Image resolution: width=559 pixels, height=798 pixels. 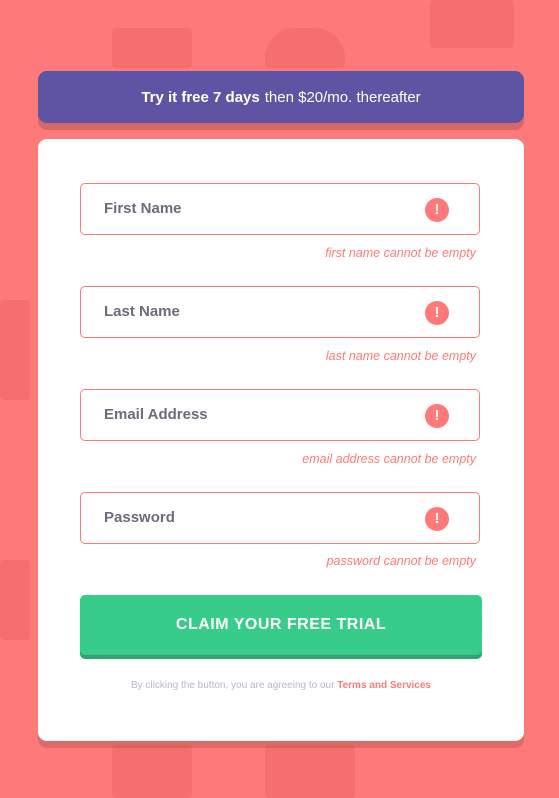 What do you see at coordinates (281, 625) in the screenshot?
I see `claim-free-trial-button: CLAIM YOUR FREE TRIAL` at bounding box center [281, 625].